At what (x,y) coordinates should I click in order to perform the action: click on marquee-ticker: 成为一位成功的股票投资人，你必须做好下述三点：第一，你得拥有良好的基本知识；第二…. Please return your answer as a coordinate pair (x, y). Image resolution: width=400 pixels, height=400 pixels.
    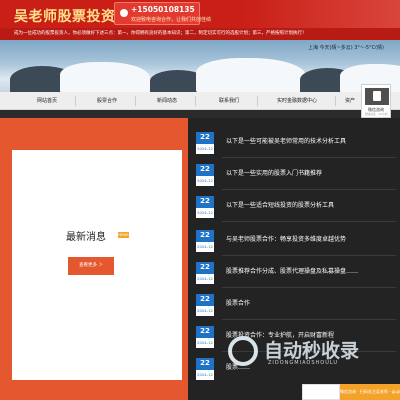
    Looking at the image, I should click on (200, 34).